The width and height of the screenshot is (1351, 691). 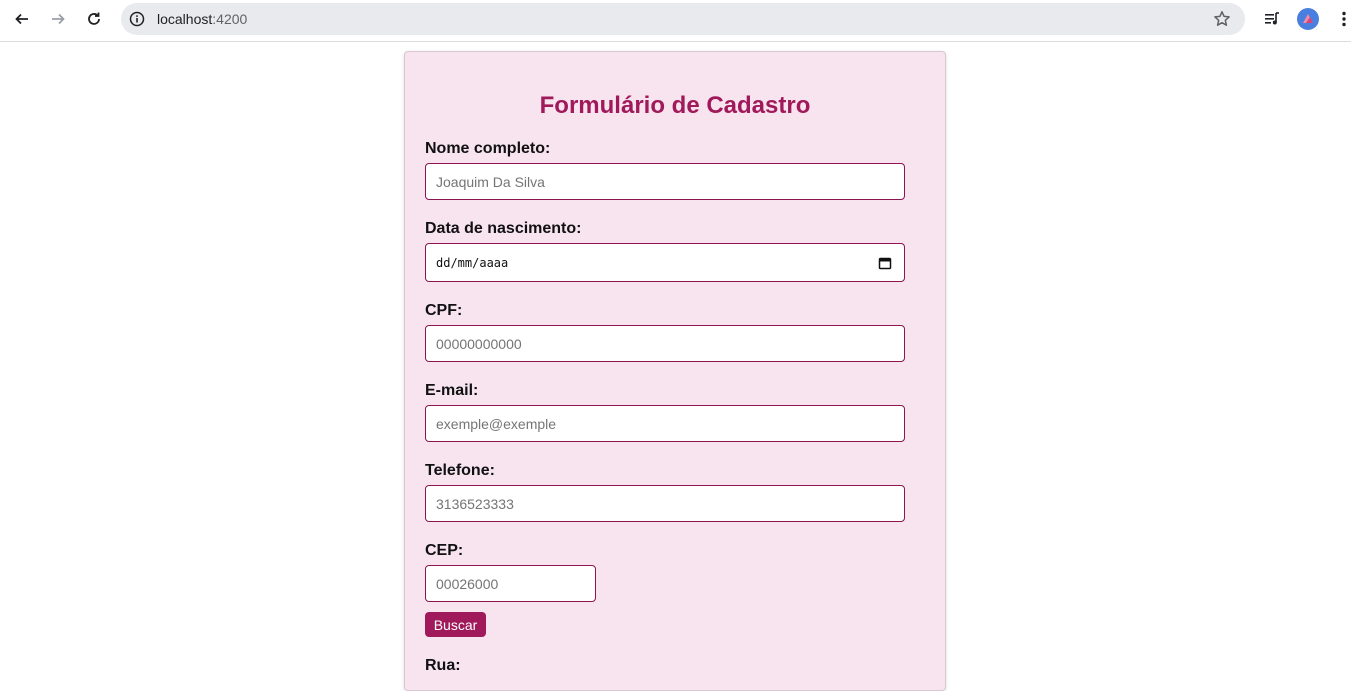 What do you see at coordinates (665, 343) in the screenshot?
I see `cpf-input: 00000000000` at bounding box center [665, 343].